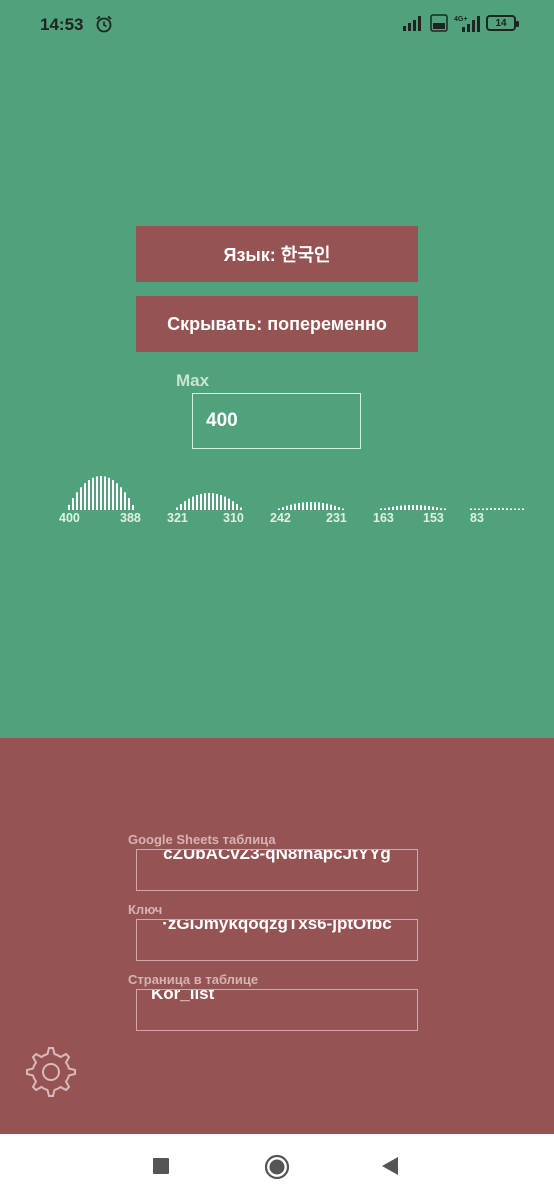 The height and width of the screenshot is (1200, 554). Describe the element at coordinates (383, 518) in the screenshot. I see `histogram-label: 163` at that location.